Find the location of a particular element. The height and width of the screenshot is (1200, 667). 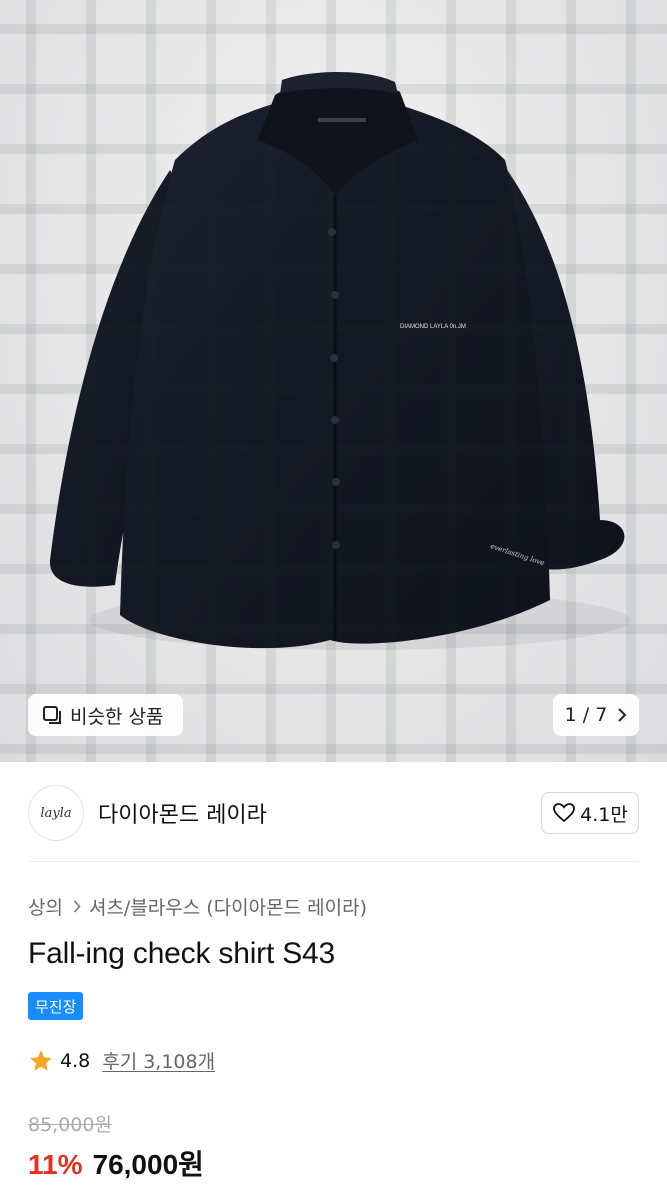

discount-rate: 11% is located at coordinates (55, 1164).